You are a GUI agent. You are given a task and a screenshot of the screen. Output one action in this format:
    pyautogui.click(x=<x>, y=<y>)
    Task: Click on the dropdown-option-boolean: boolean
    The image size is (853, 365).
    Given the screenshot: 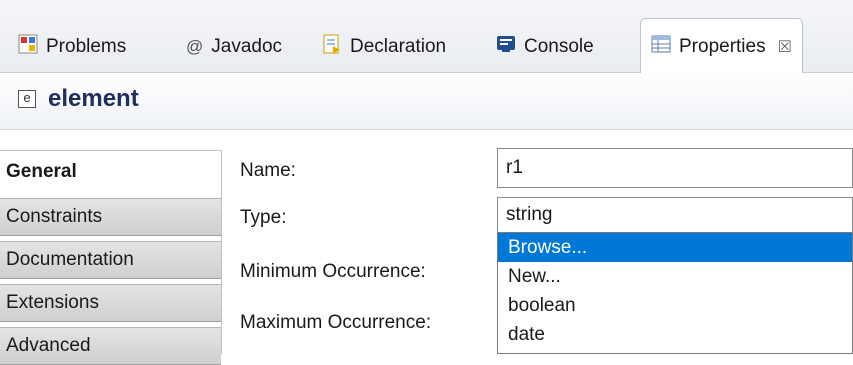 What is the action you would take?
    pyautogui.click(x=675, y=305)
    